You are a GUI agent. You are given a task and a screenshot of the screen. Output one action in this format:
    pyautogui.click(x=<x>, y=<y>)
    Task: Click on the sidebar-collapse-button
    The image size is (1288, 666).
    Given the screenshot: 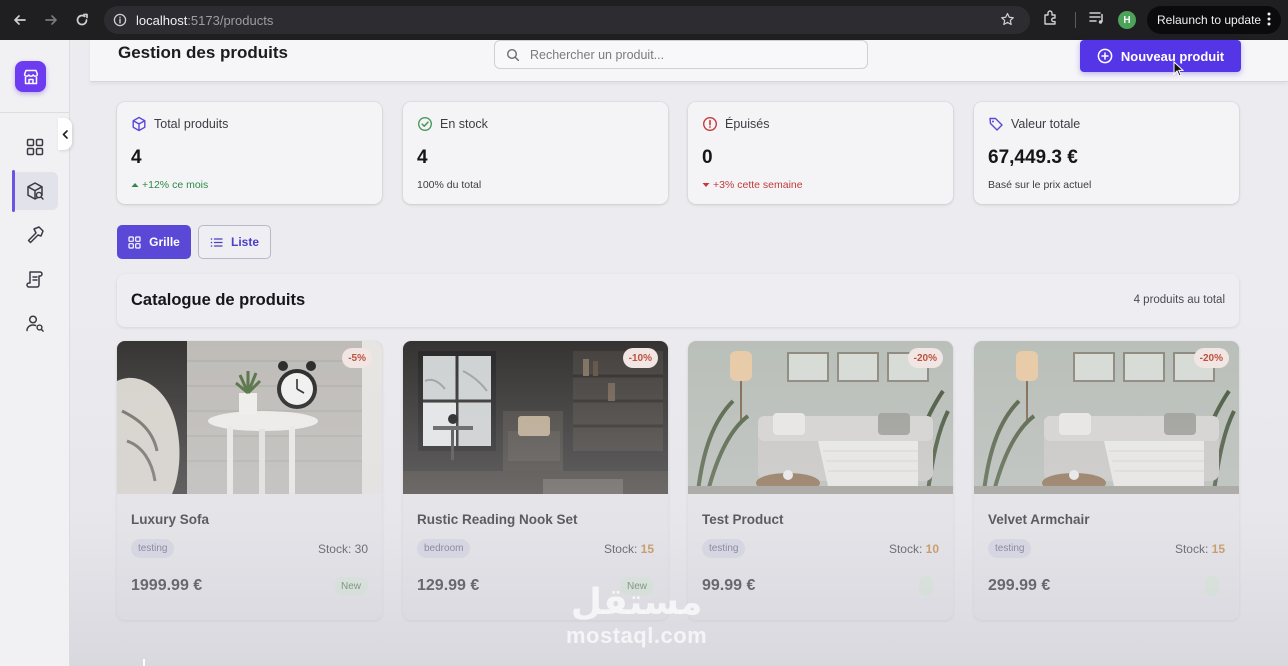 What is the action you would take?
    pyautogui.click(x=65, y=134)
    